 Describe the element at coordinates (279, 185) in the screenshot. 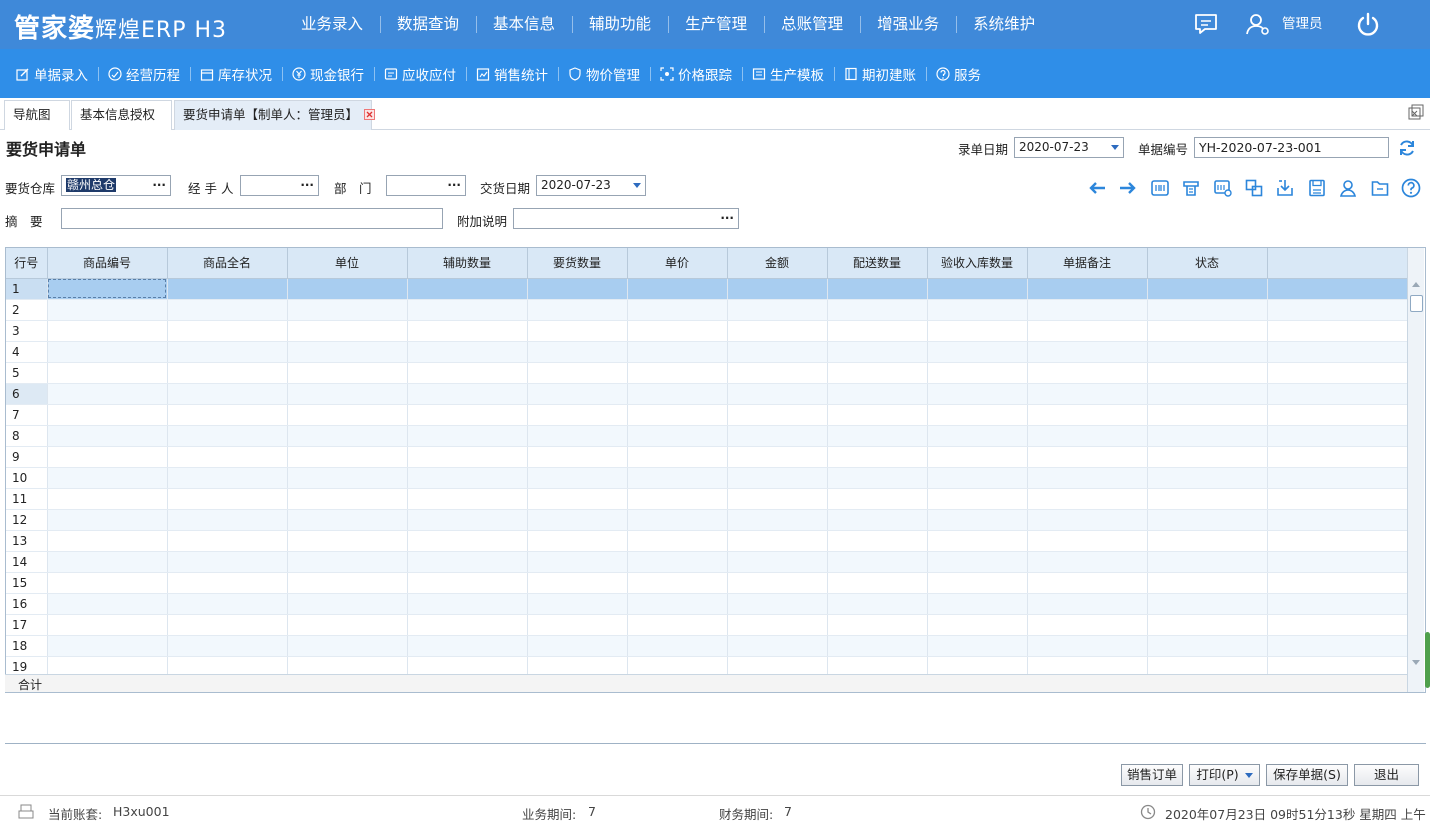

I see `handler-field: ···` at that location.